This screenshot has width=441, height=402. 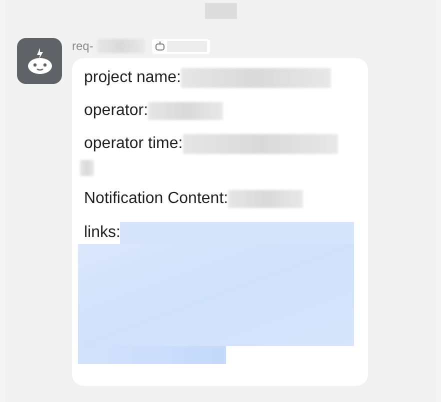 I want to click on field-label: Notification Content:, so click(x=156, y=199).